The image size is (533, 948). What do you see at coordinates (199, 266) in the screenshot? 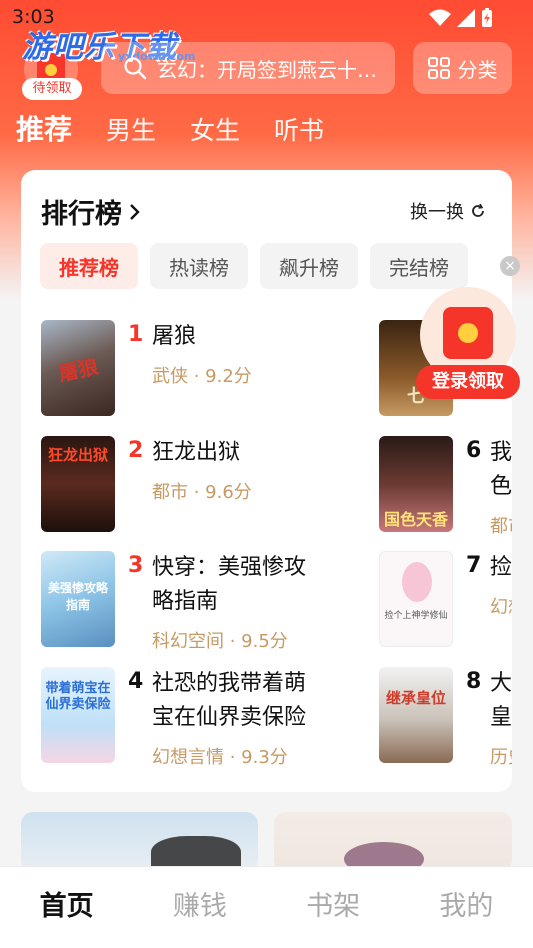
I see `chip-hot: 热读榜` at bounding box center [199, 266].